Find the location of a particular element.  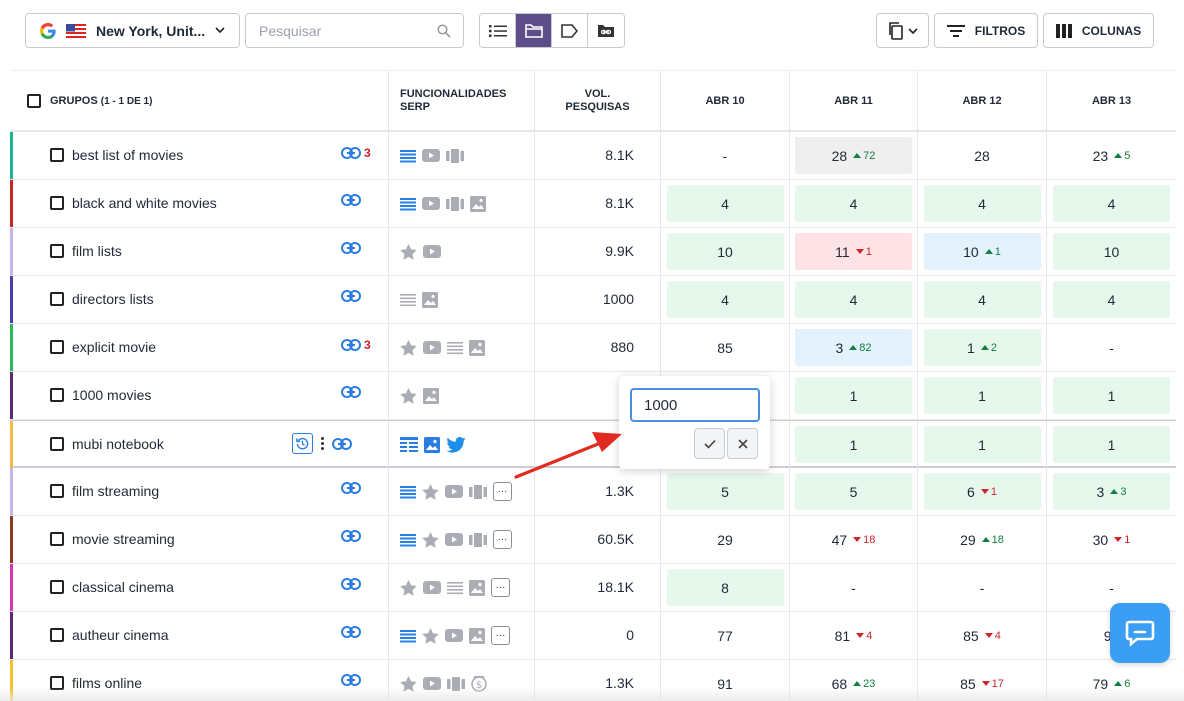

list-view-button is located at coordinates (498, 30).